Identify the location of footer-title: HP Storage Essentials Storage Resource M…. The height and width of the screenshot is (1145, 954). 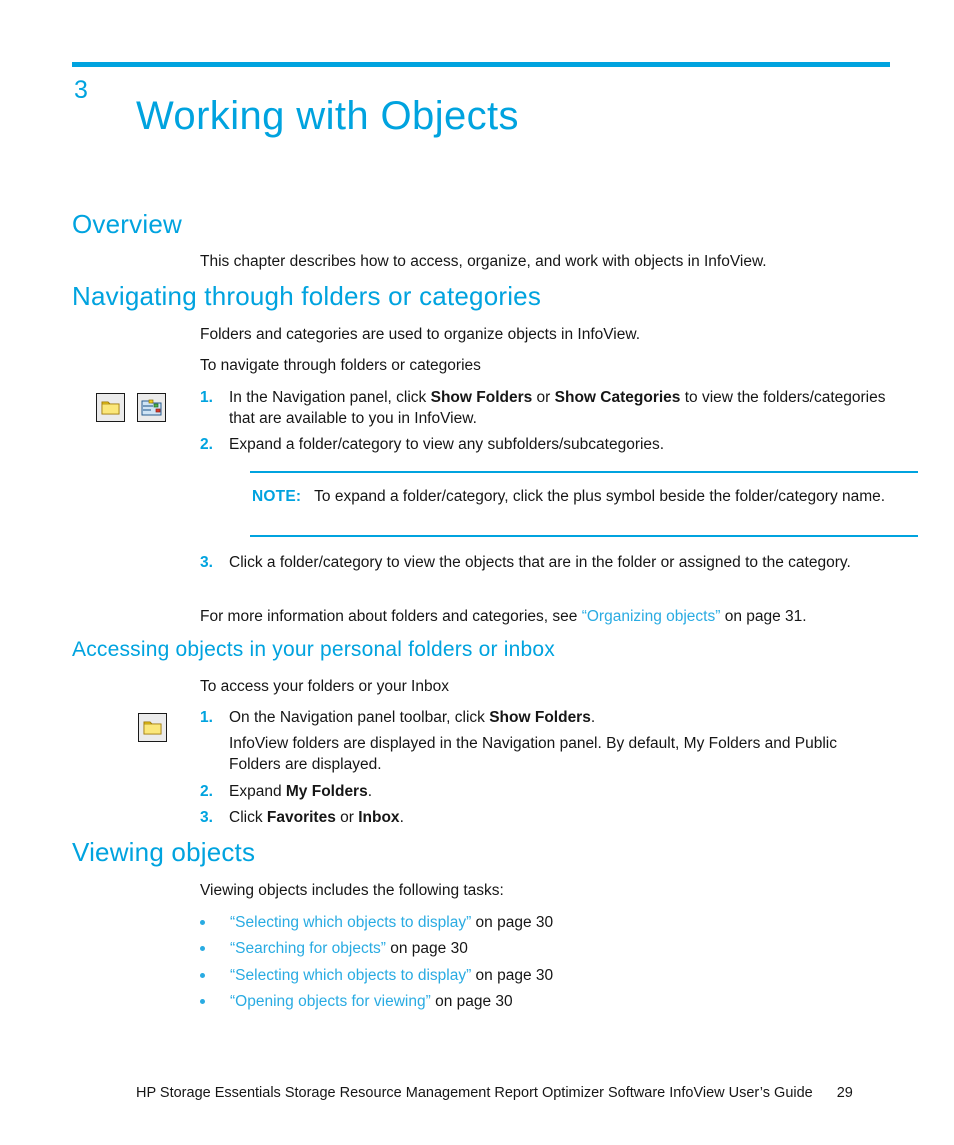
(474, 1093).